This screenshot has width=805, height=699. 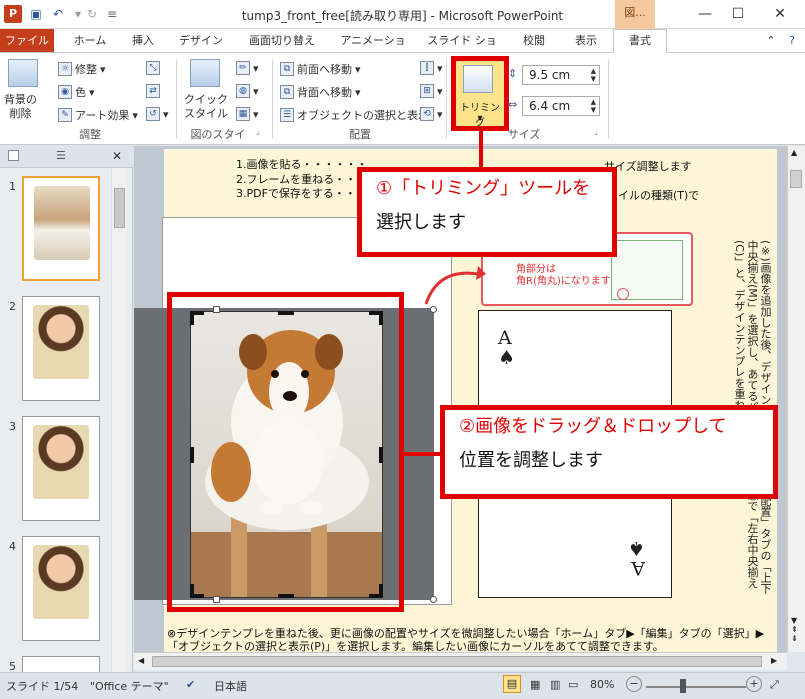 What do you see at coordinates (535, 684) in the screenshot?
I see `slide-sorter-icon: ▦` at bounding box center [535, 684].